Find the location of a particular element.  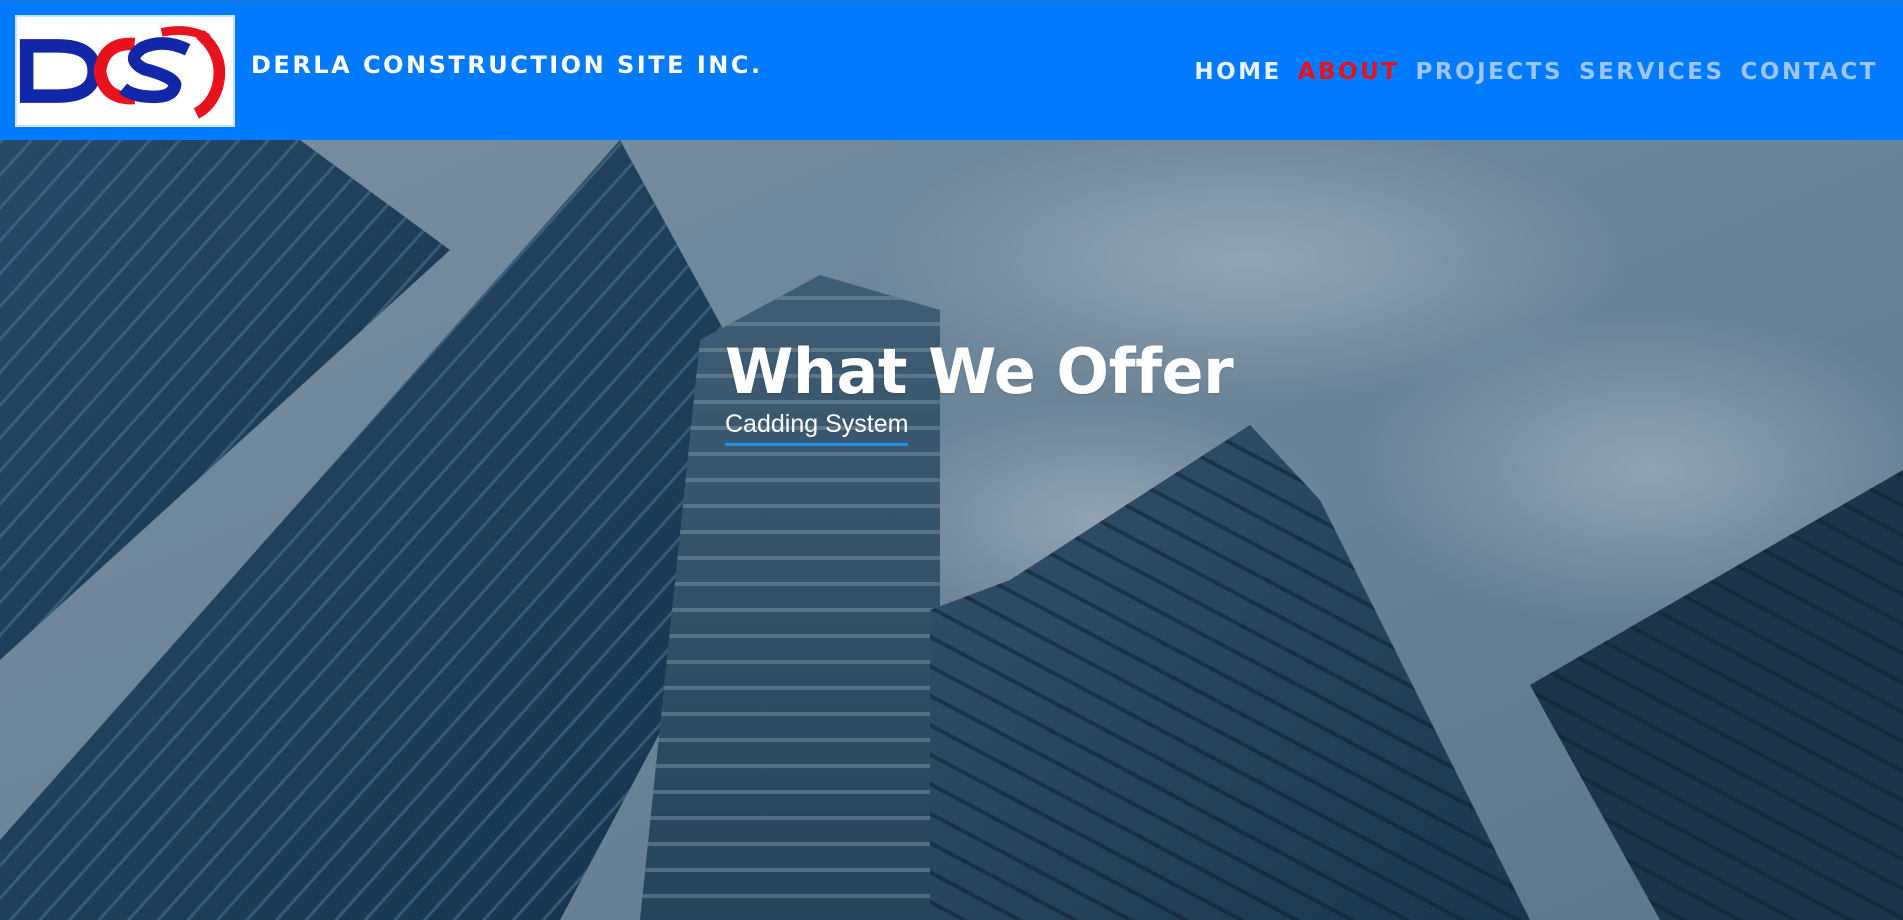

hero-subtitle: Cadding System is located at coordinates (817, 428).